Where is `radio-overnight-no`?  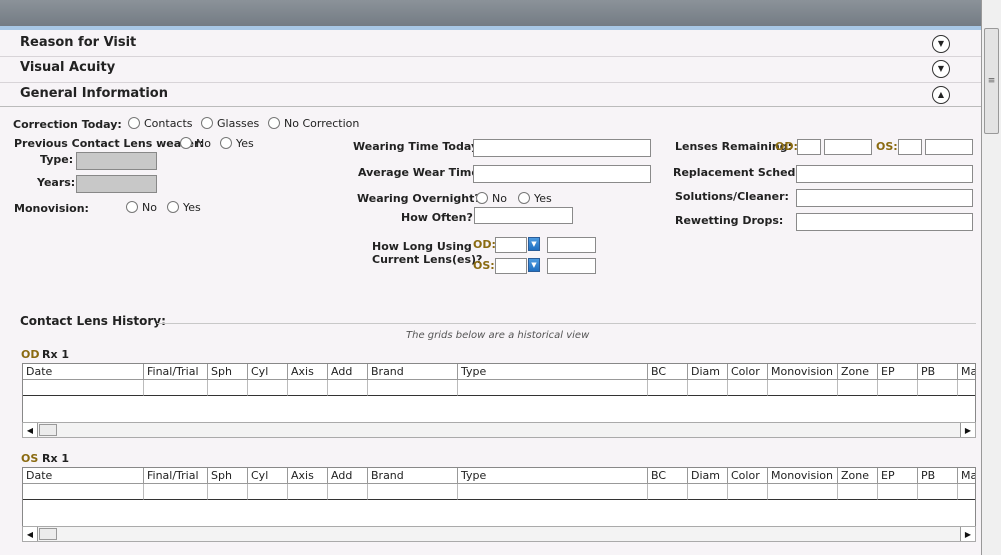 radio-overnight-no is located at coordinates (482, 198).